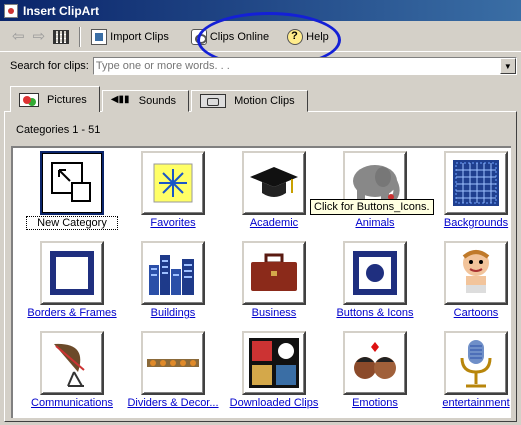  I want to click on category-buttons-icons: Buttons & Icons, so click(375, 280).